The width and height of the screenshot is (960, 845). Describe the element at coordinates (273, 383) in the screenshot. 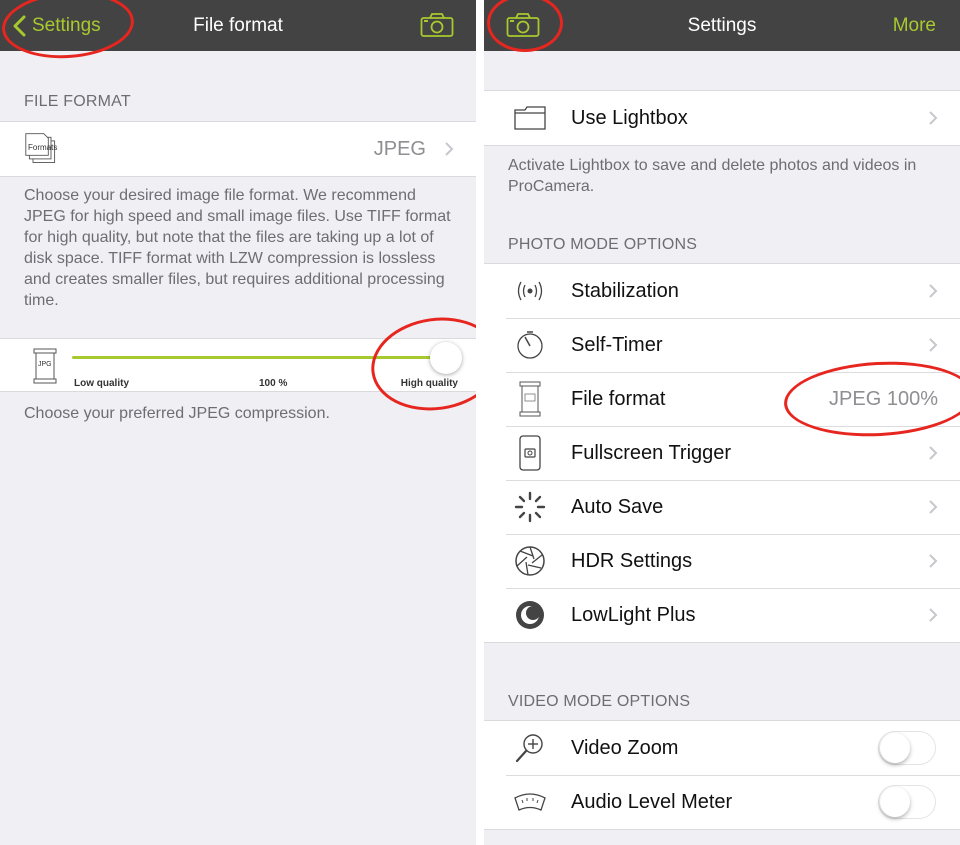

I see `quality-value-label: 100 %` at that location.